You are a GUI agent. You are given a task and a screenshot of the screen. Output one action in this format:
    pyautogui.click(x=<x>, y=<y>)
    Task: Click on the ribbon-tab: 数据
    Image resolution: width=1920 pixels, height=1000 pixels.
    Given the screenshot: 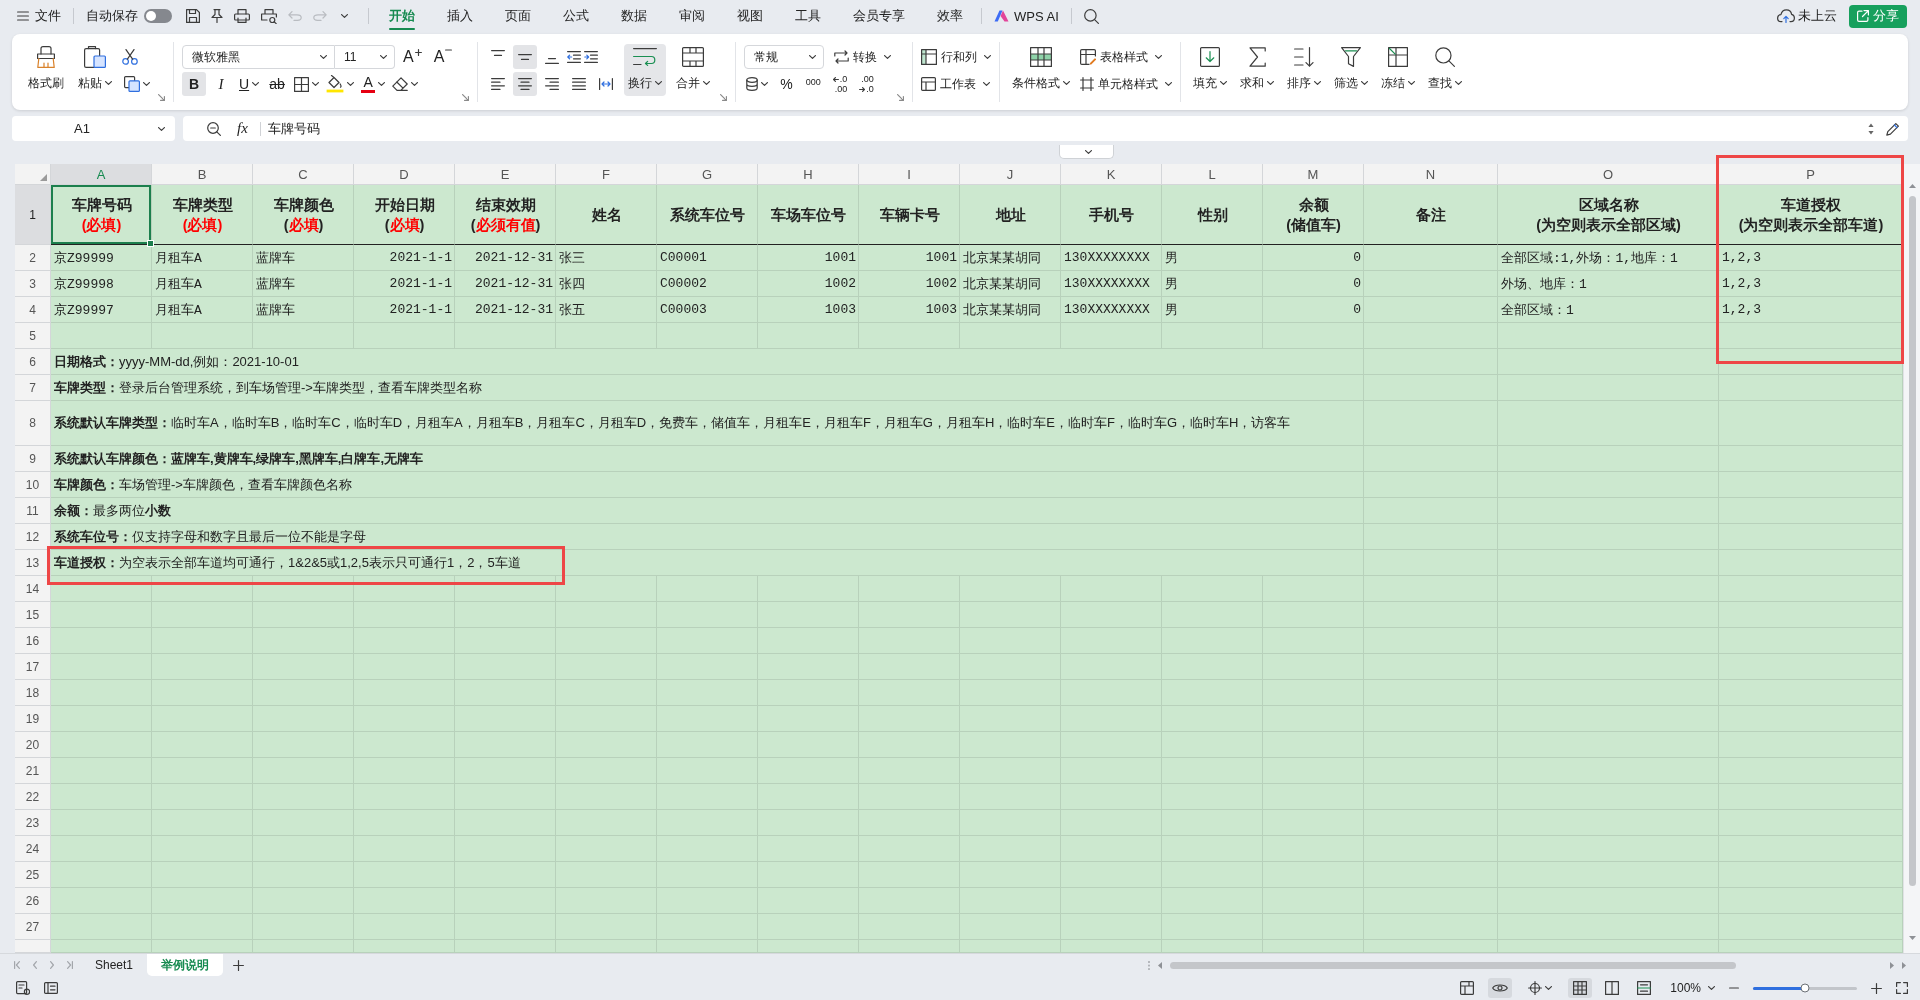 What is the action you would take?
    pyautogui.click(x=634, y=16)
    